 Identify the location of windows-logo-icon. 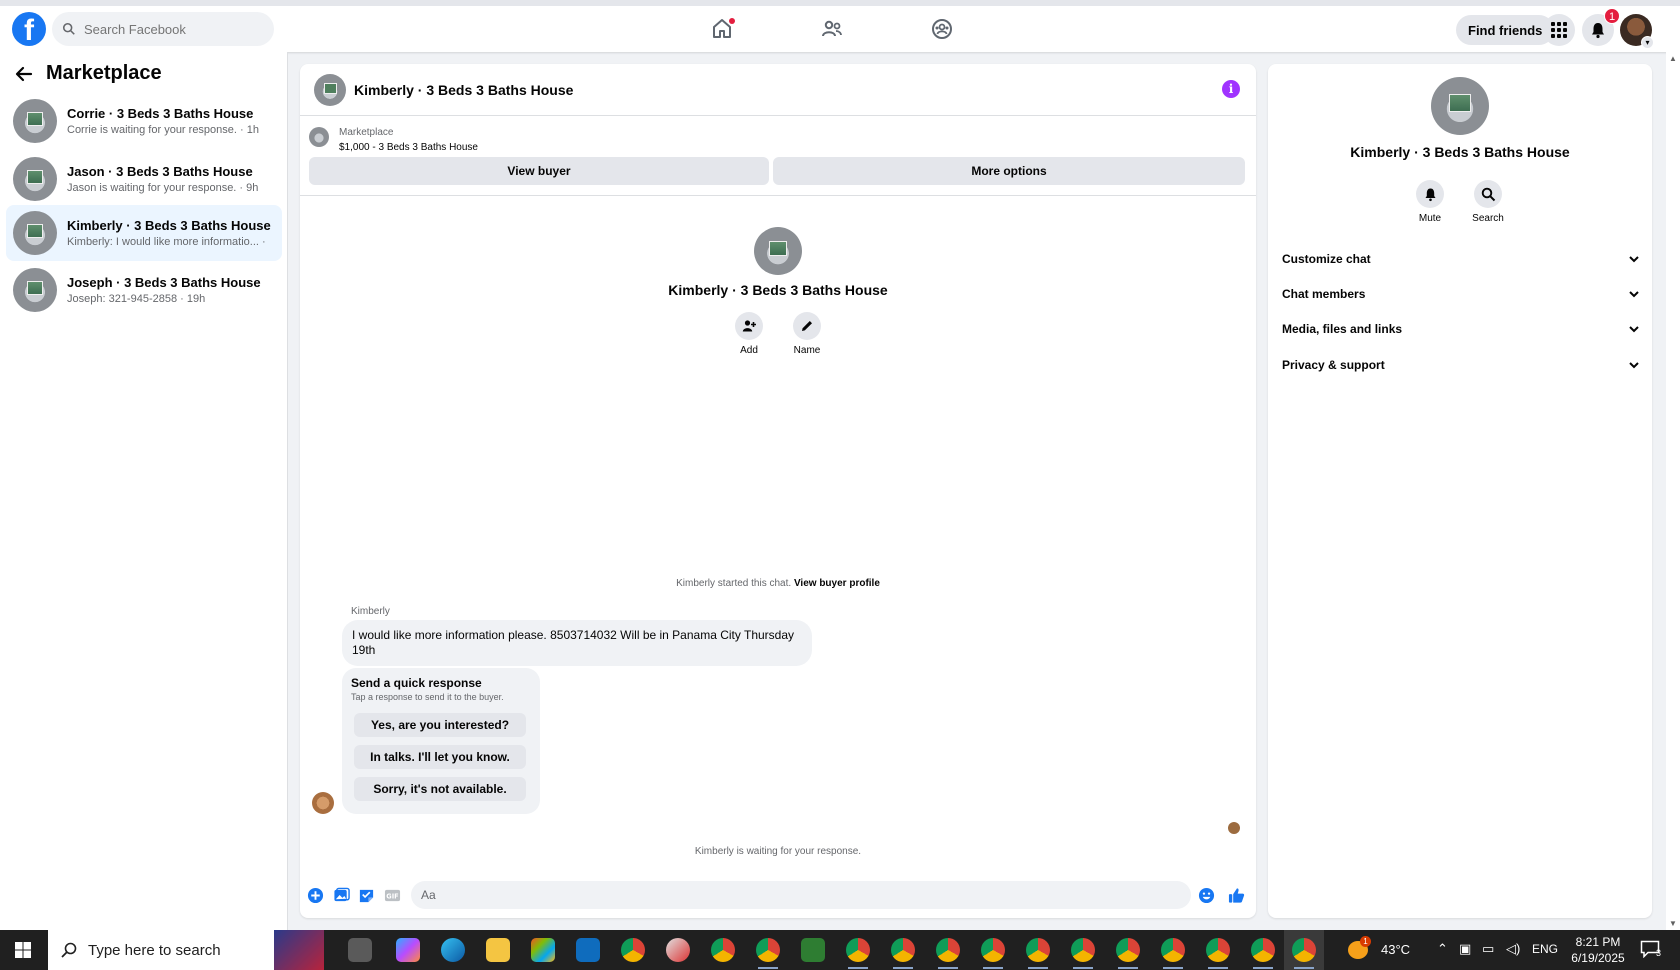
(23, 950).